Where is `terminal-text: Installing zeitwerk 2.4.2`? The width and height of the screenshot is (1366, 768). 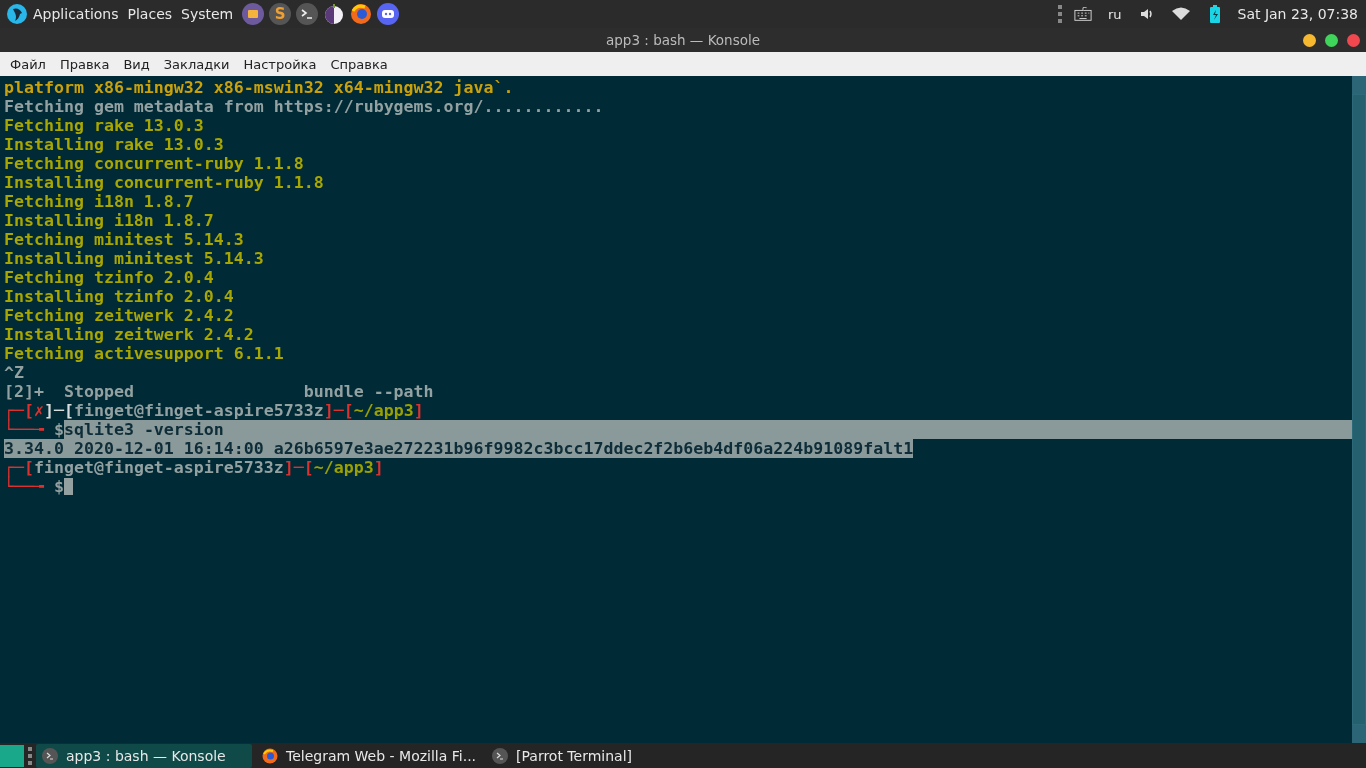
terminal-text: Installing zeitwerk 2.4.2 is located at coordinates (129, 334).